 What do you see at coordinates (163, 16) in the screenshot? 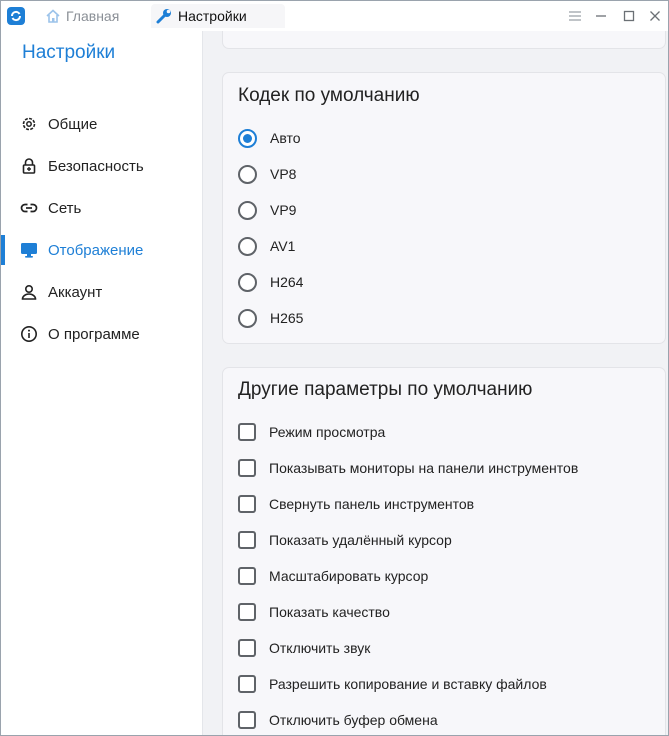
I see `wrench-icon` at bounding box center [163, 16].